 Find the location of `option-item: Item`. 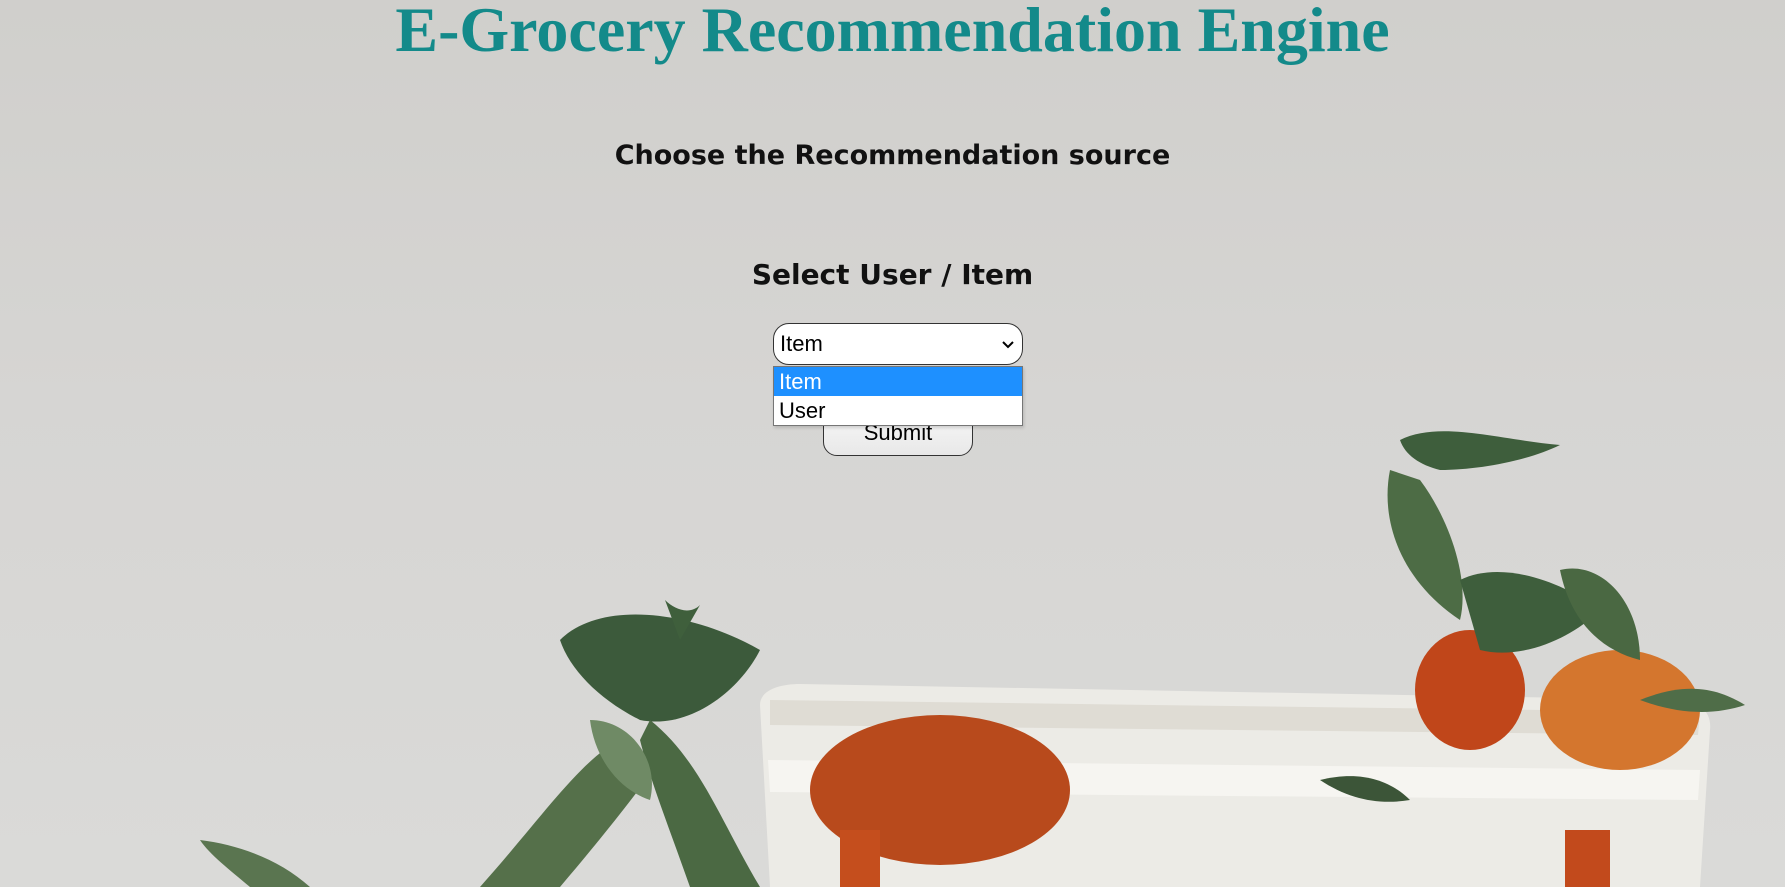

option-item: Item is located at coordinates (898, 381).